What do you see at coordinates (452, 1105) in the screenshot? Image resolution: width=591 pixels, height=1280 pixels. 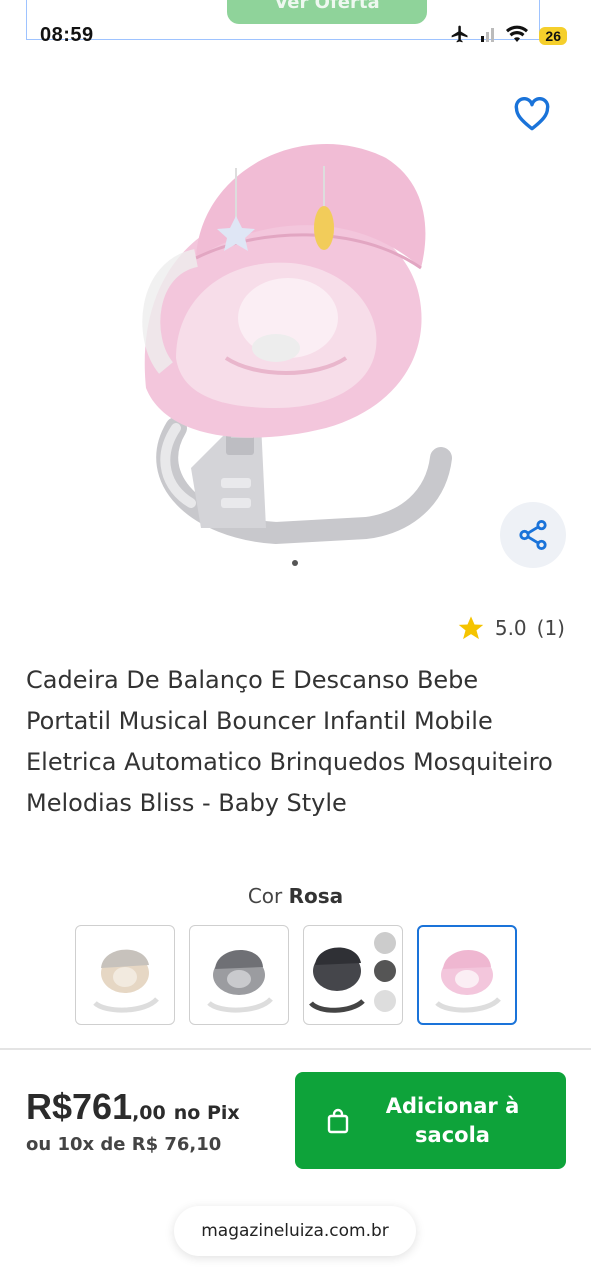 I see `add-to-bag-line1: Adicionar à` at bounding box center [452, 1105].